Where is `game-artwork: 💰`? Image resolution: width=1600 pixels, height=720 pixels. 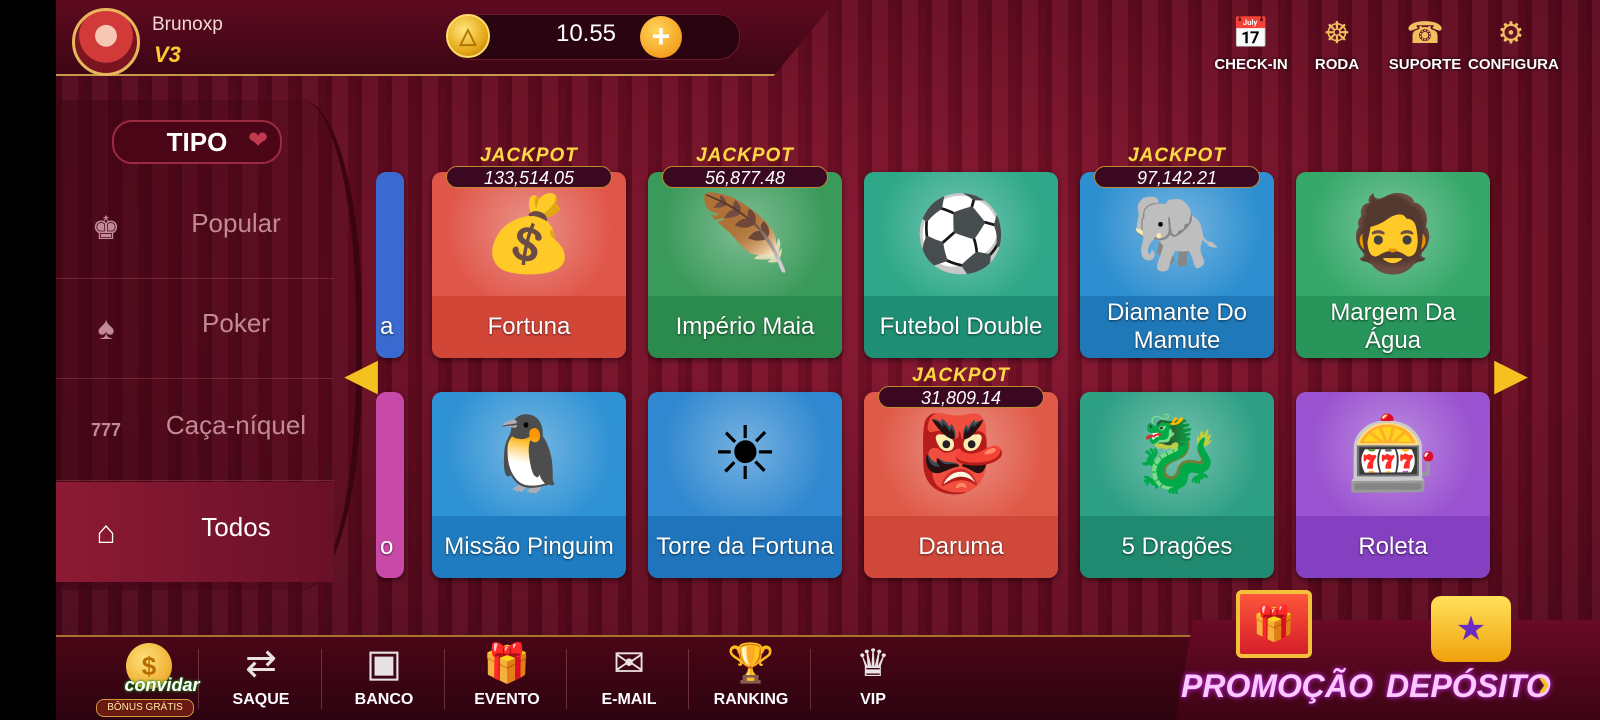
game-artwork: 💰 is located at coordinates (529, 234).